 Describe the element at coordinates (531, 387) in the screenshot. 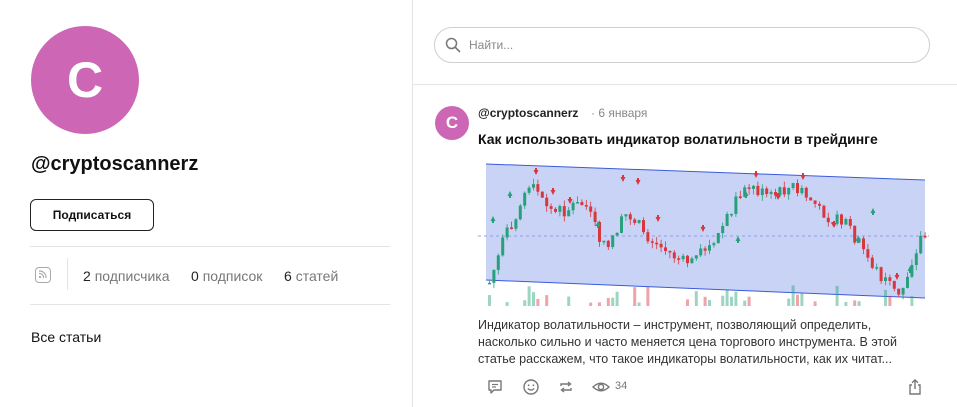

I see `reaction-button` at that location.